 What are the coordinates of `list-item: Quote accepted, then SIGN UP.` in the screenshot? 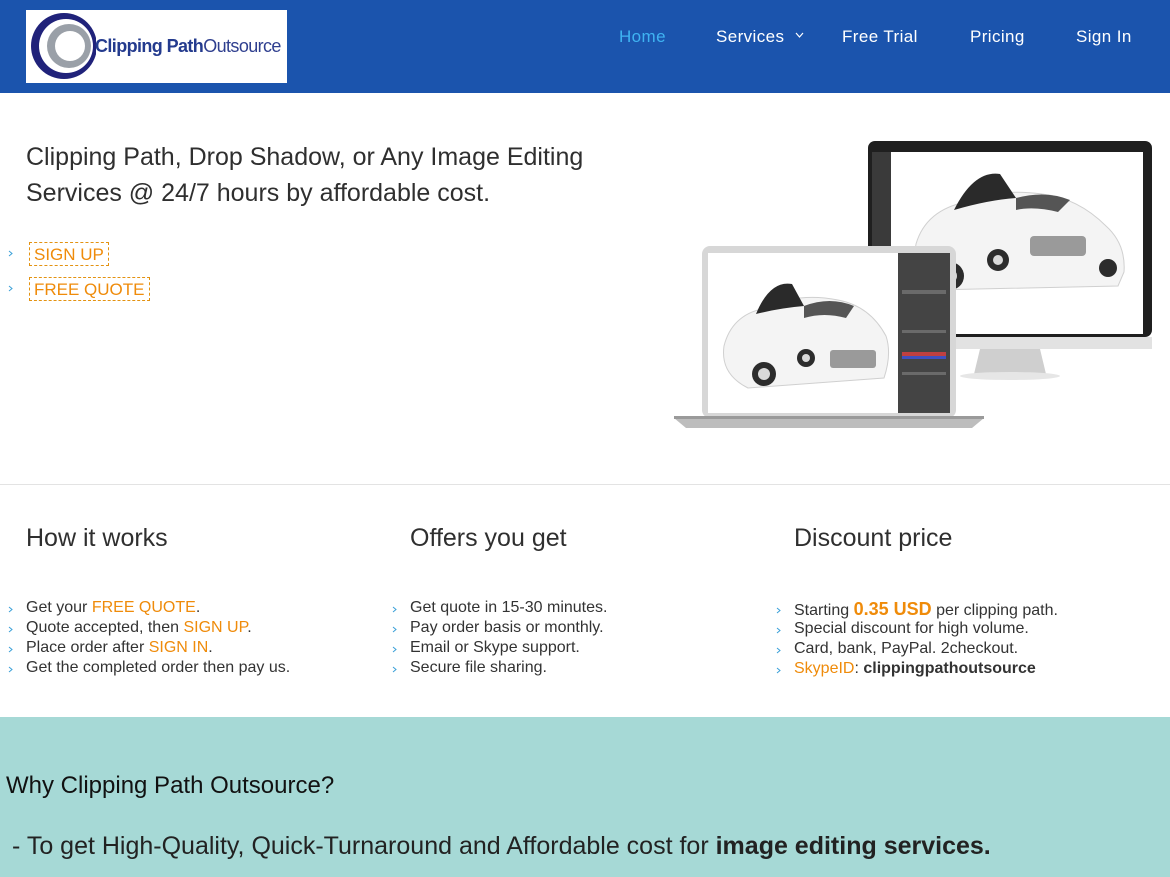 It's located at (190, 628).